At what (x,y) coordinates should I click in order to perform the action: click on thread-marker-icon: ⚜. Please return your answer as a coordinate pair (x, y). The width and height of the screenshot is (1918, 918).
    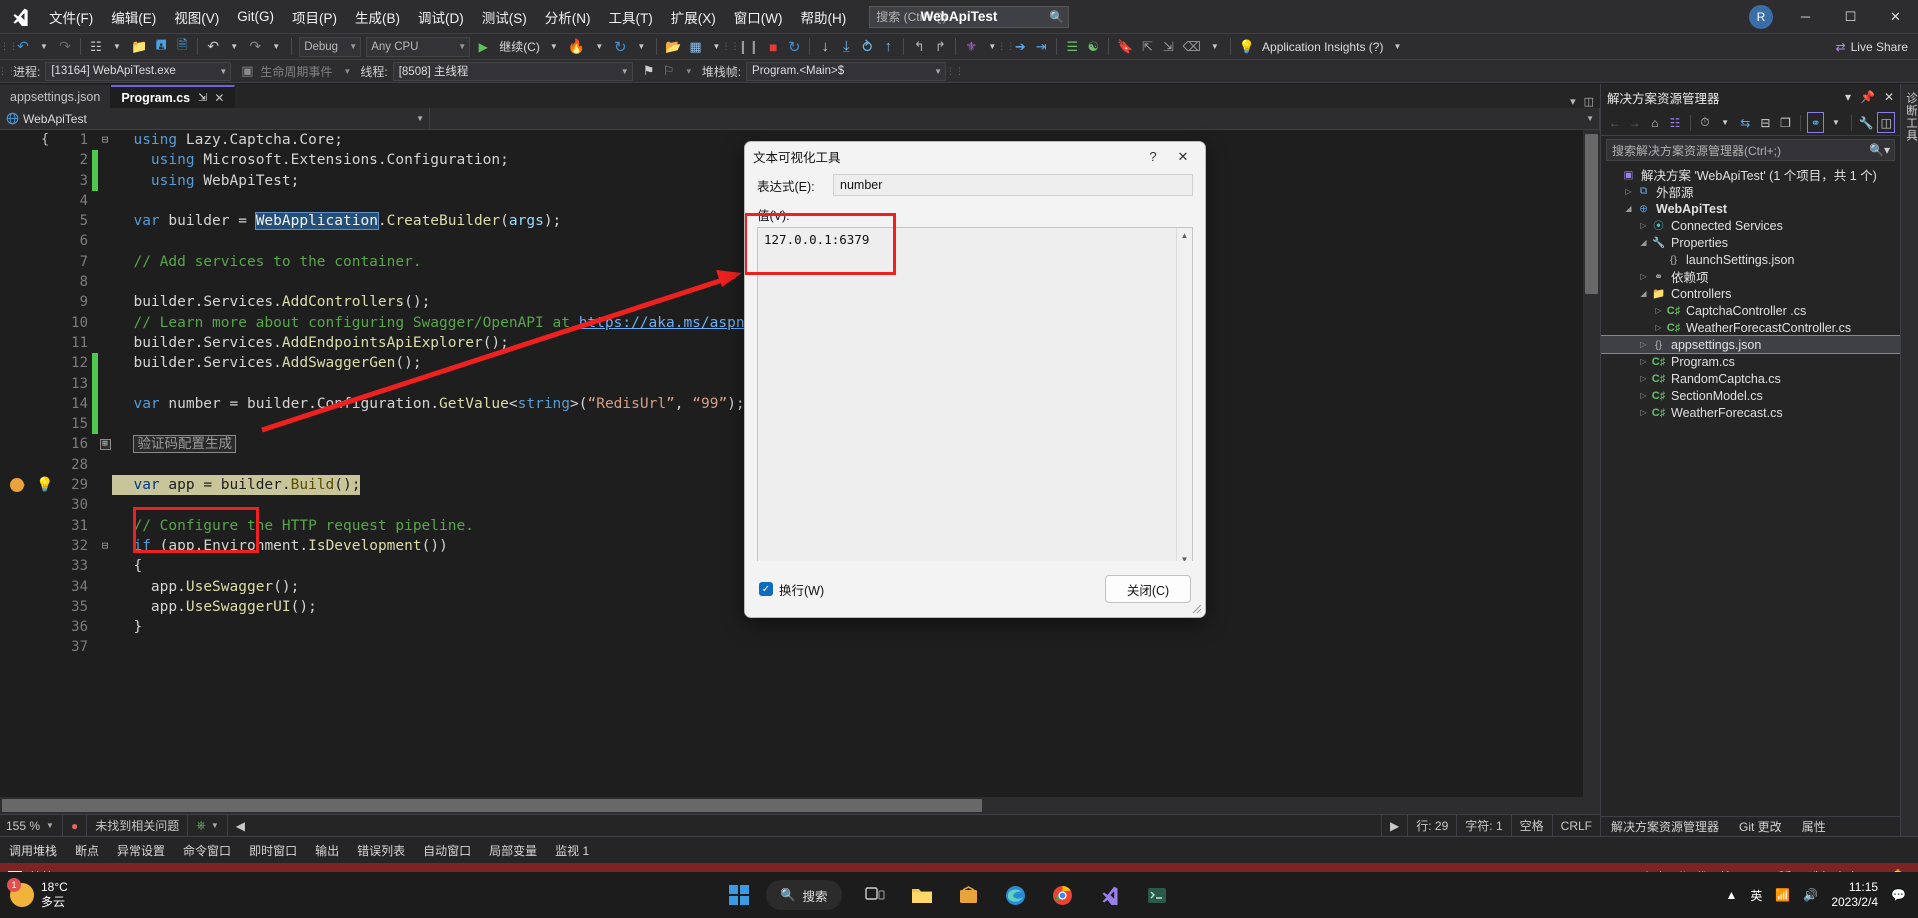
    Looking at the image, I should click on (971, 47).